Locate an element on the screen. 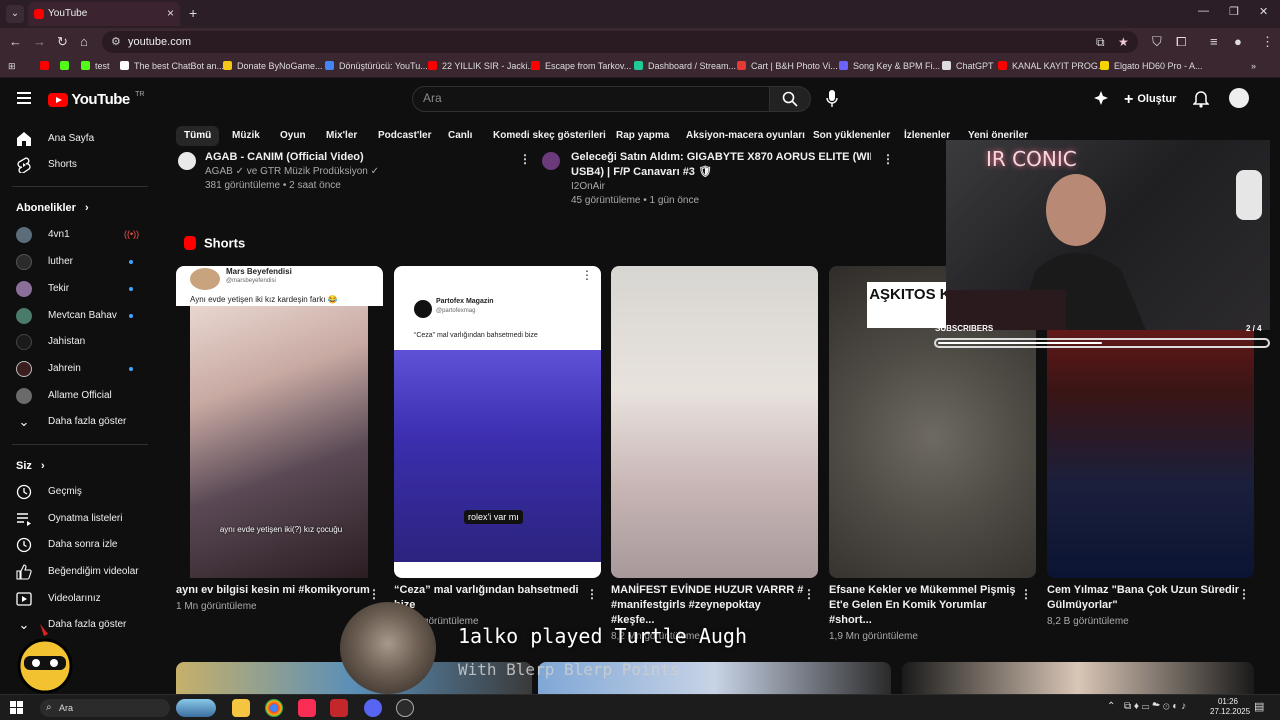  chip-comedy: Komedi skeç gösterileri is located at coordinates (549, 136).